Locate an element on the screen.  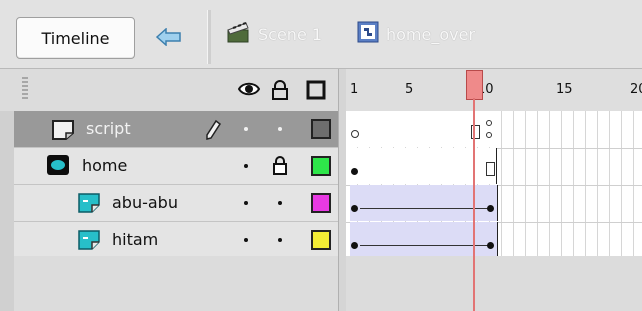
outline-icon is located at coordinates (316, 92).